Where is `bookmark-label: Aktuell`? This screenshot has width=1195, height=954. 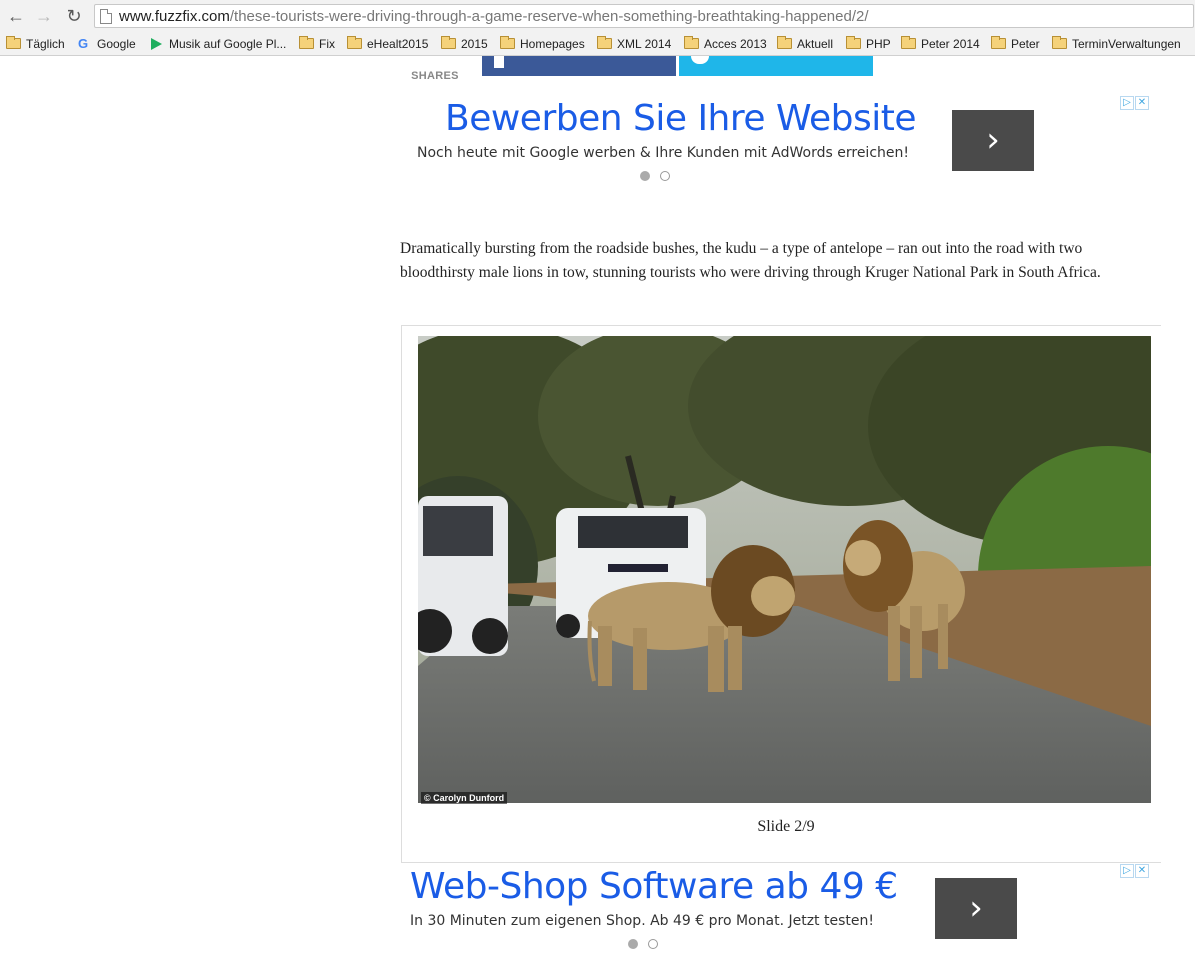
bookmark-label: Aktuell is located at coordinates (815, 44).